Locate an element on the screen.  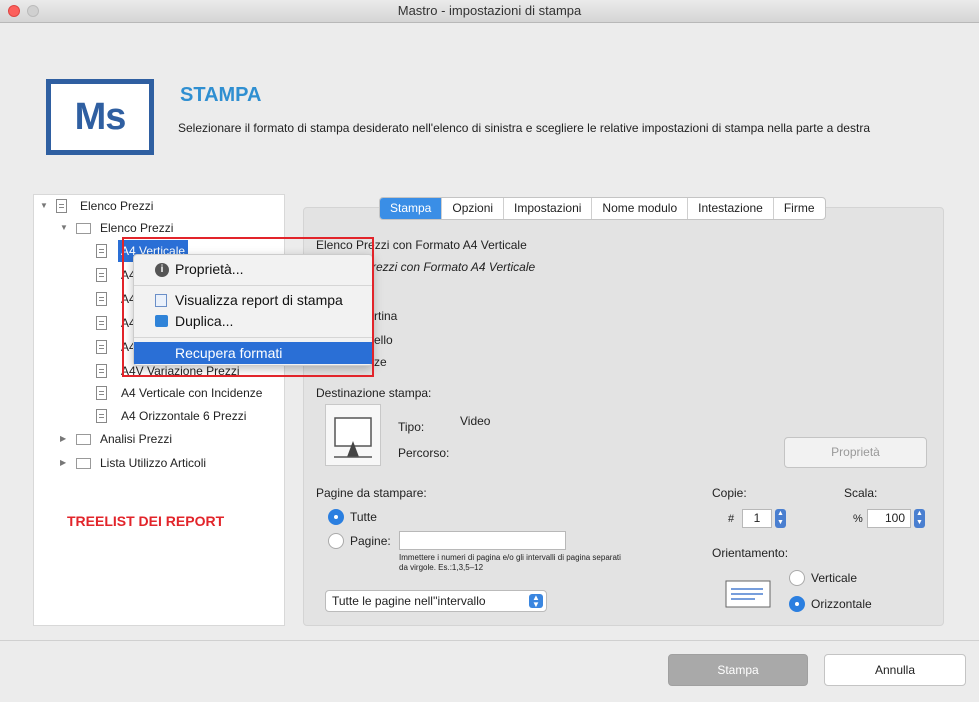
path-label: Percorso: is located at coordinates (424, 453).